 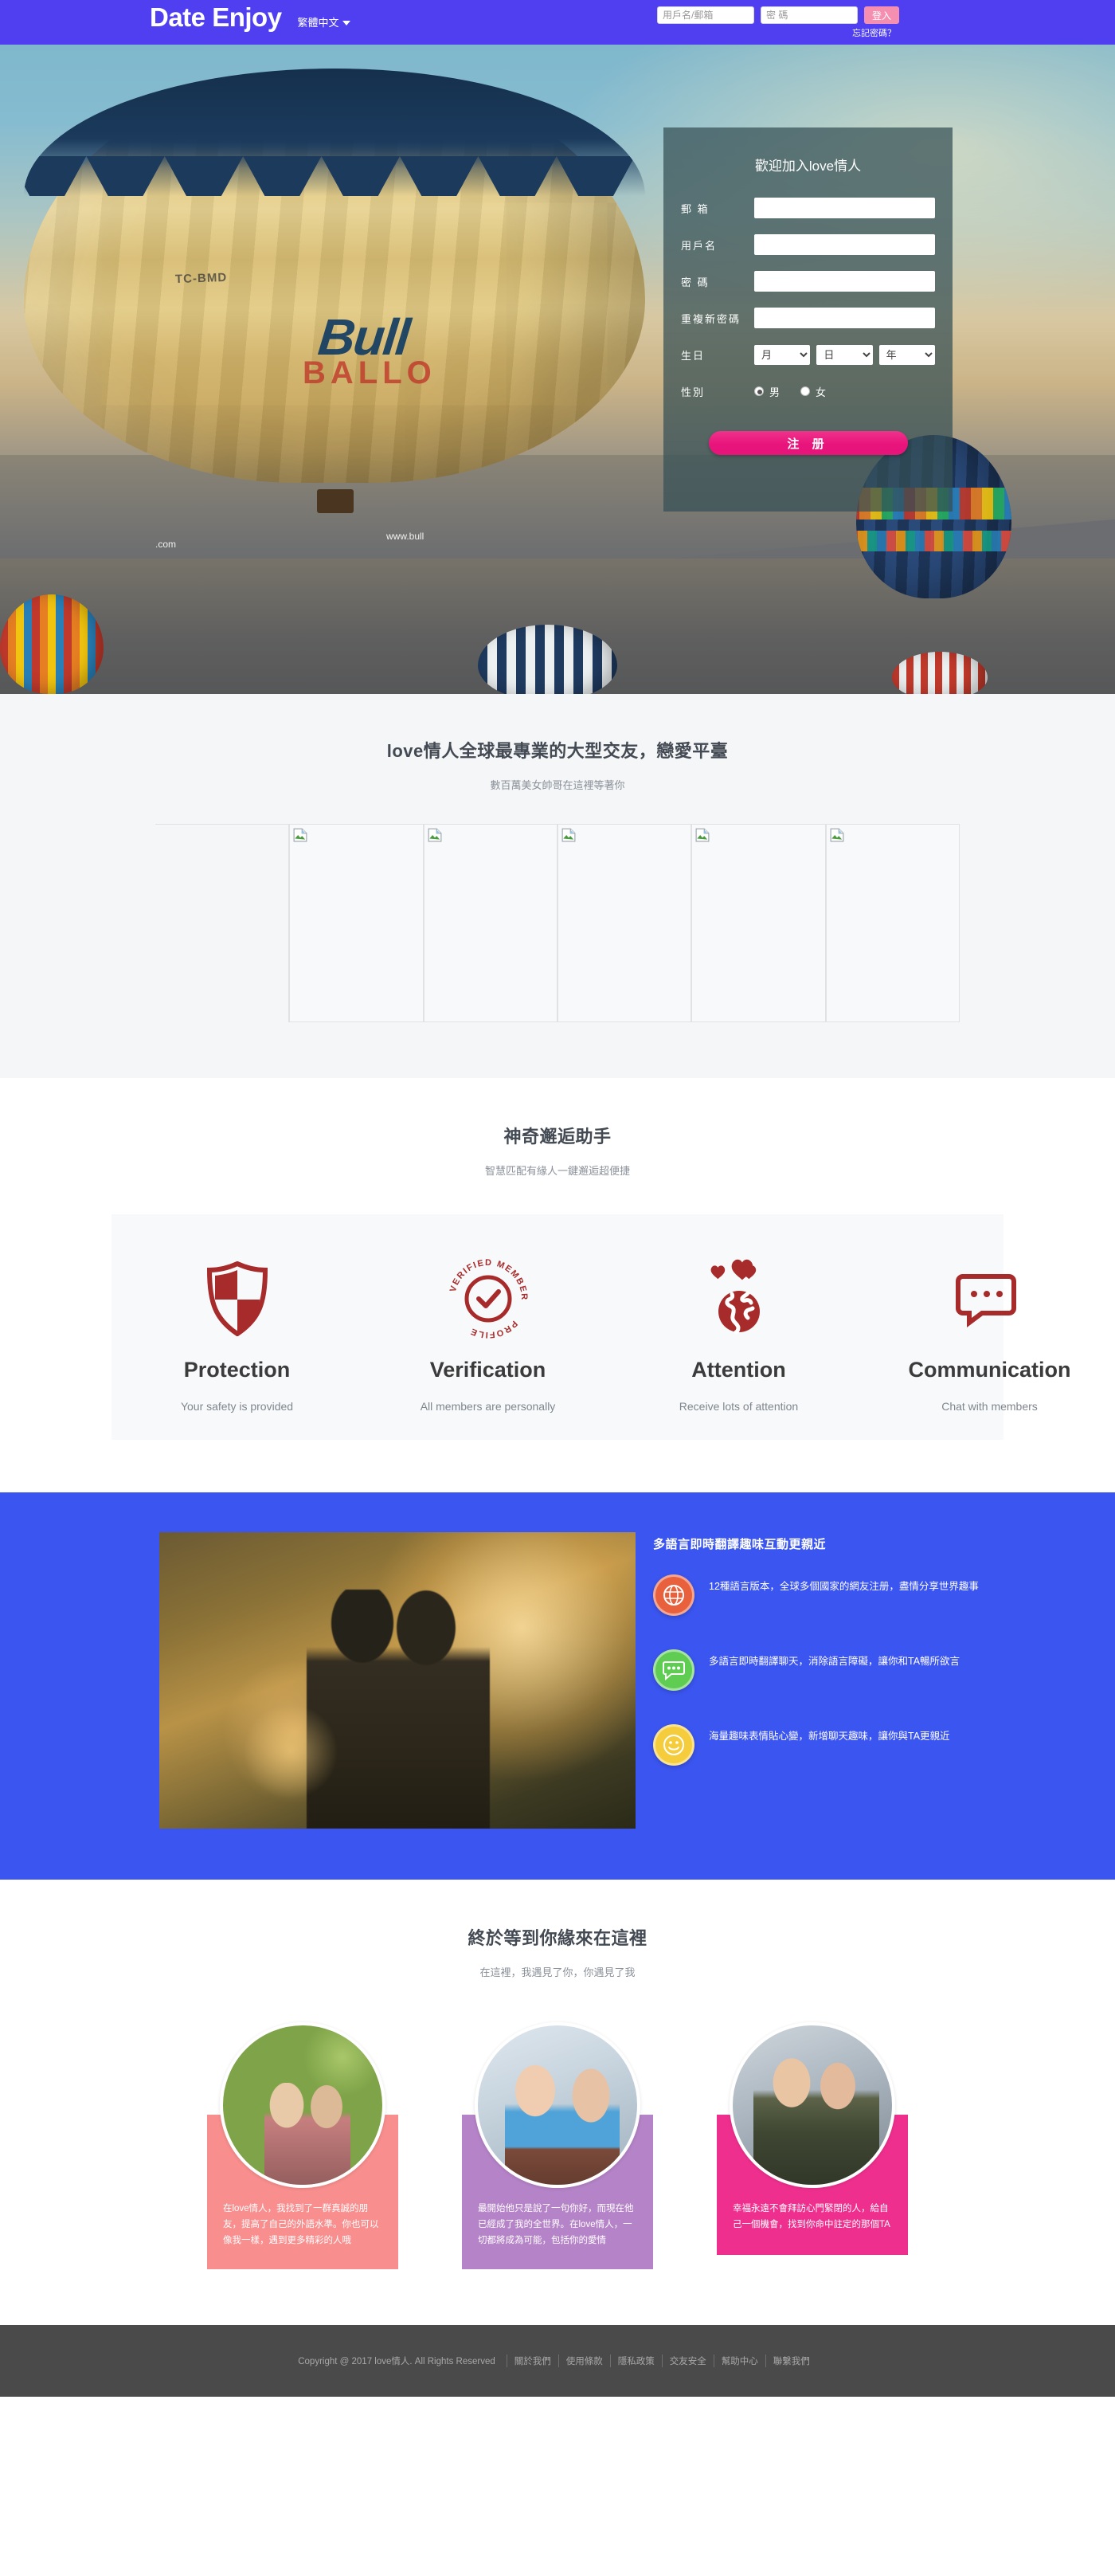 I want to click on gallery-section: love情人全球最專業的大型交友，戀愛平臺 數百萬美女帥哥在這裡等著你, so click(x=557, y=886).